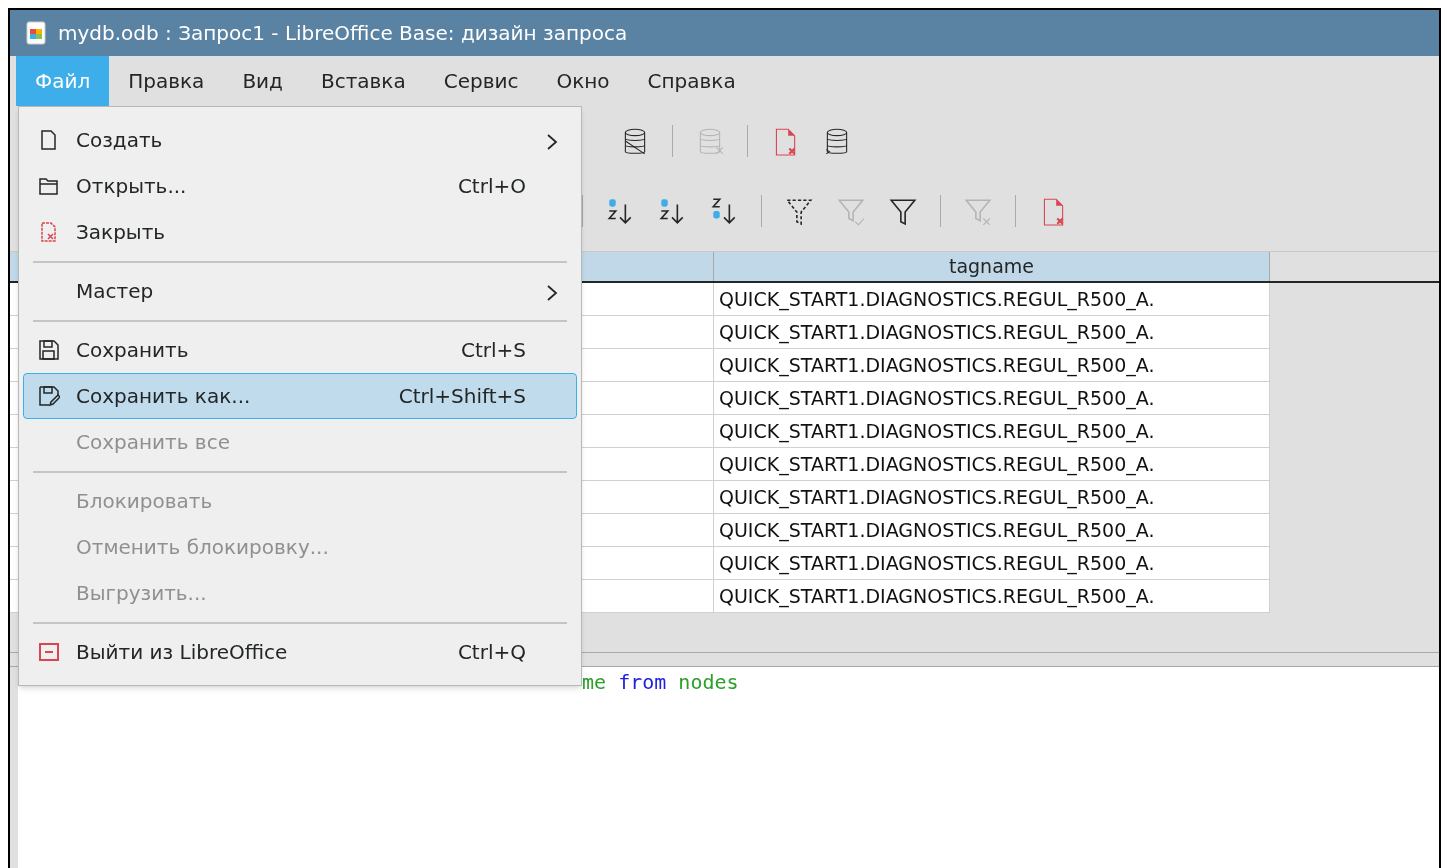  Describe the element at coordinates (992, 266) in the screenshot. I see `column-header: tagname` at that location.